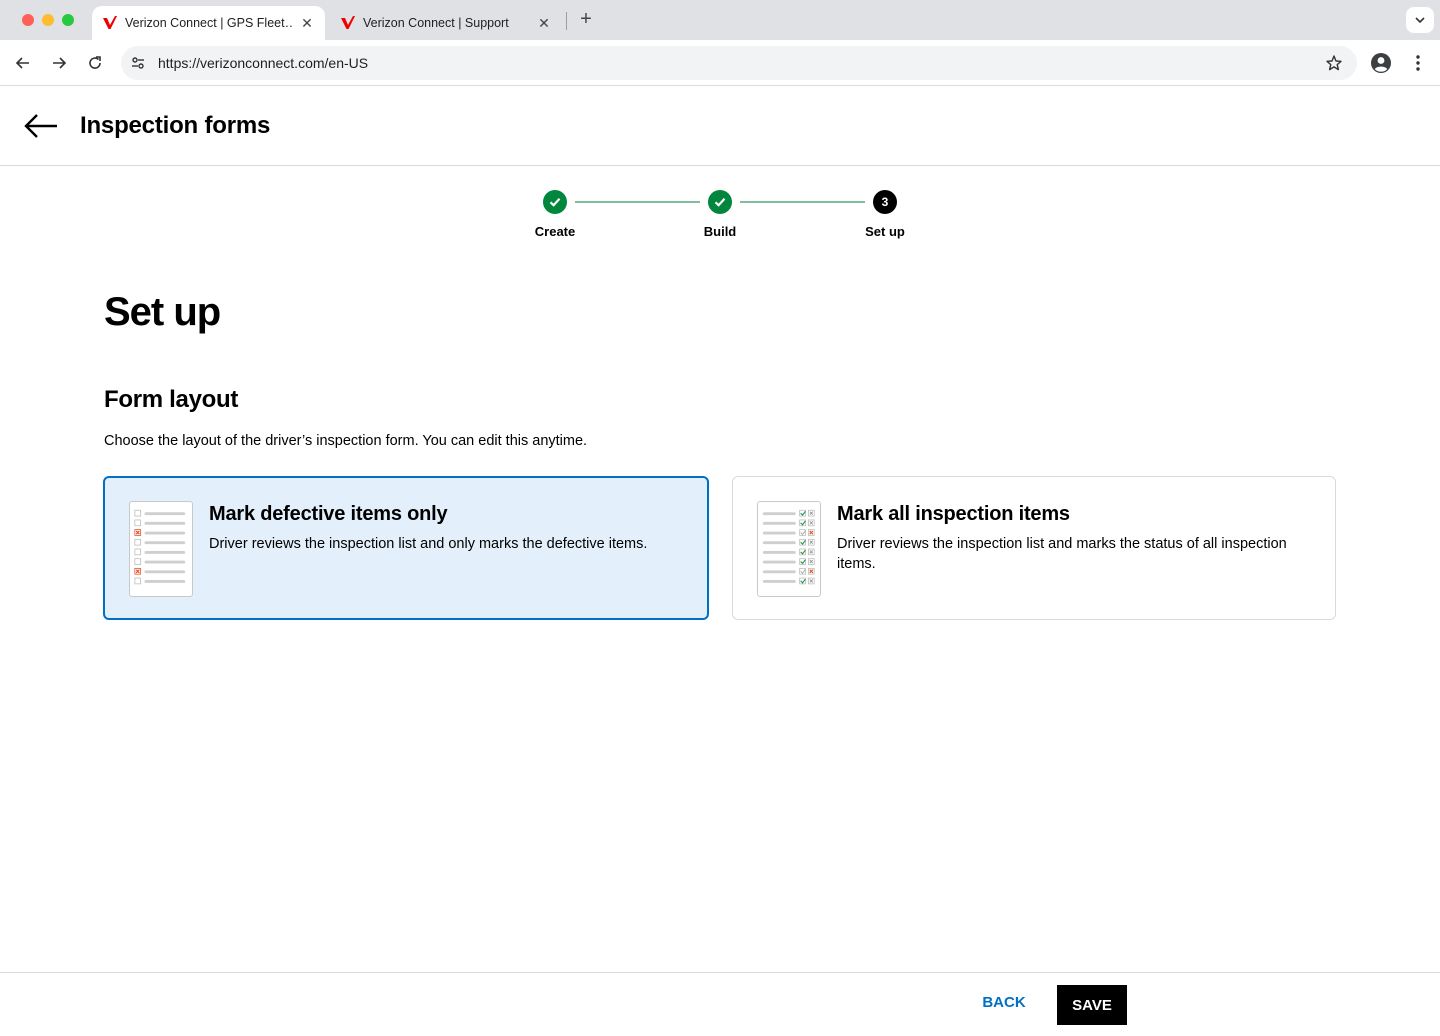 Image resolution: width=1440 pixels, height=1036 pixels. I want to click on arrow-right-icon, so click(60, 63).